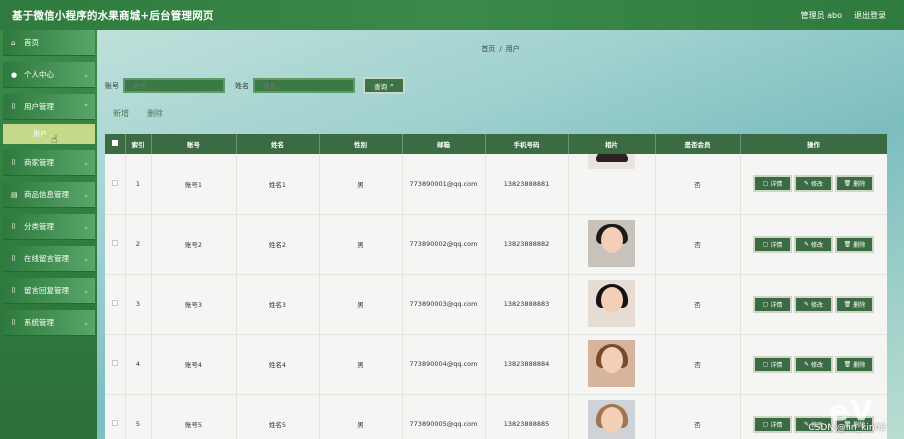  Describe the element at coordinates (488, 49) in the screenshot. I see `breadcrumb-home: 首页` at that location.